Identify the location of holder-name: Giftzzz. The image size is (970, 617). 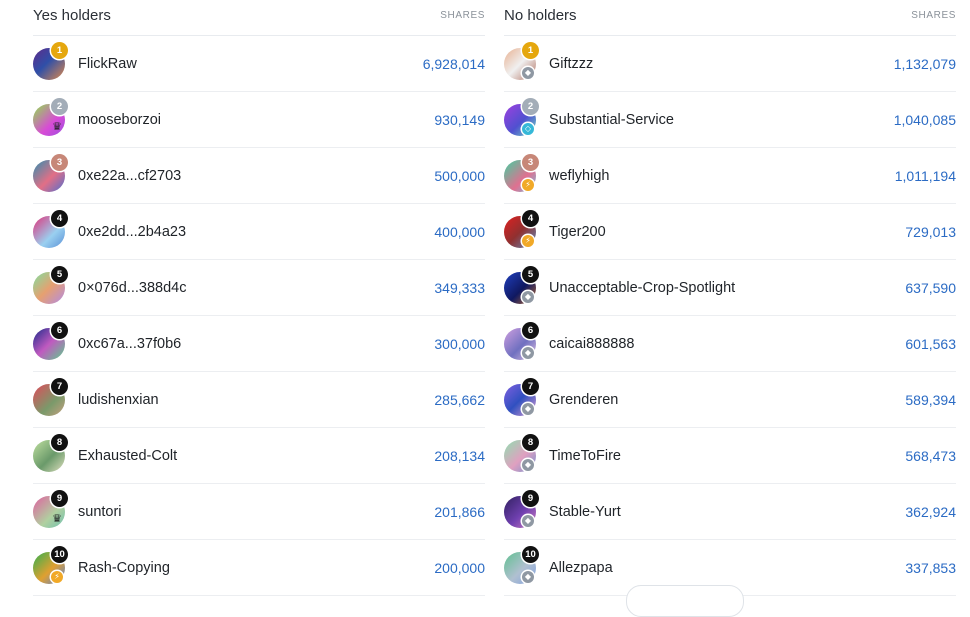
(721, 64).